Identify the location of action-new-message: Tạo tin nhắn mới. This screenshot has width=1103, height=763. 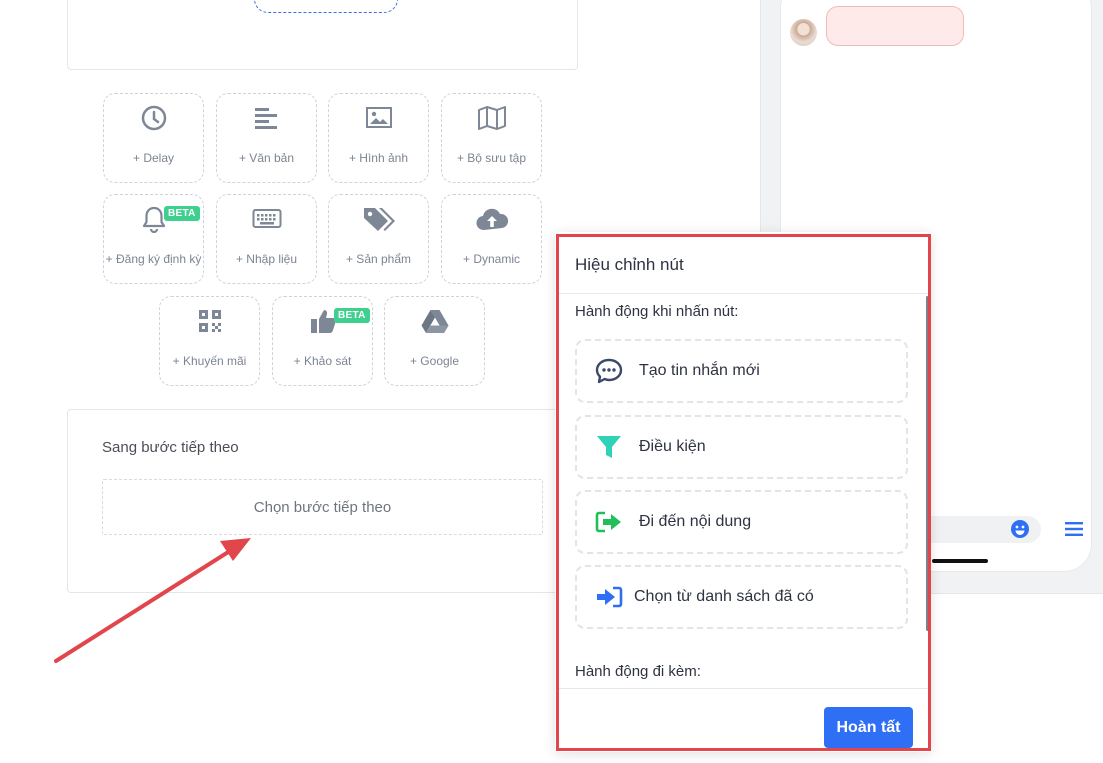
(741, 371).